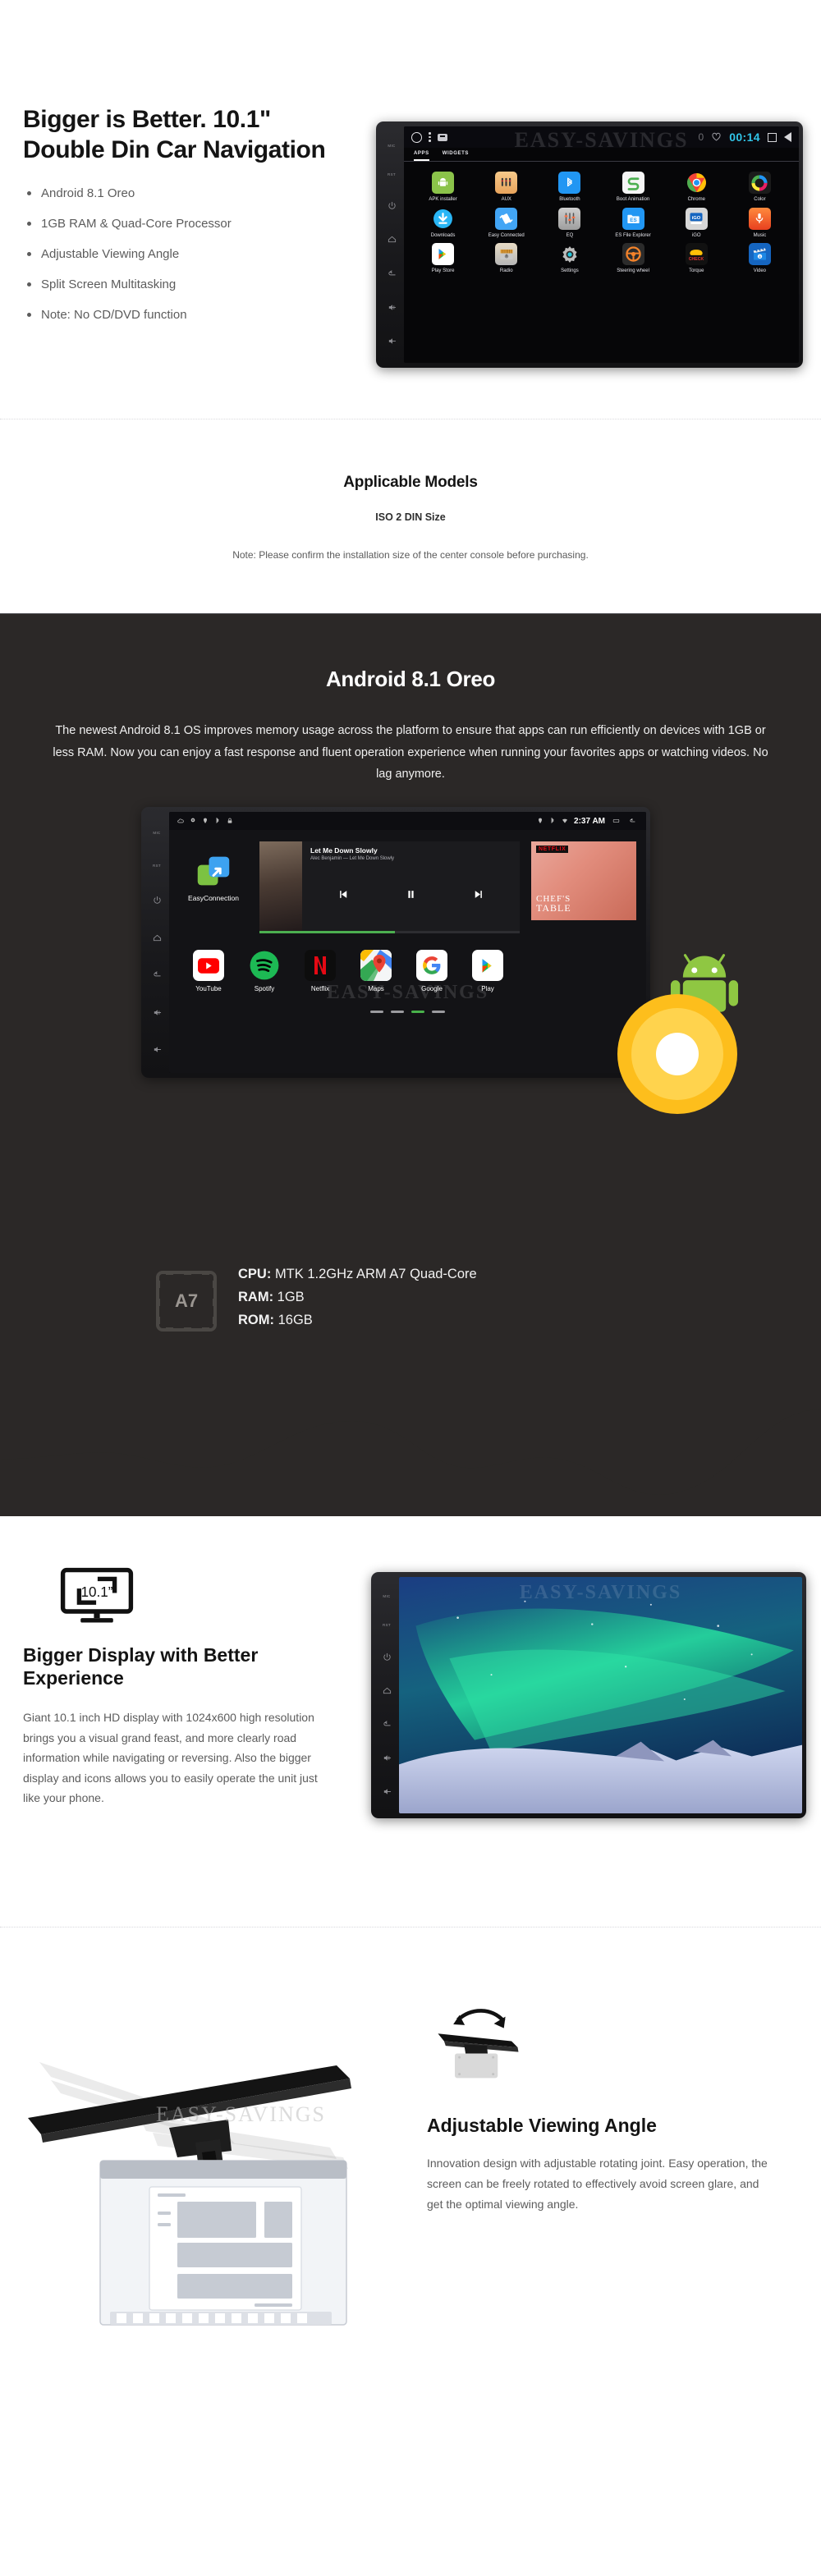 This screenshot has width=821, height=2576. Describe the element at coordinates (432, 989) in the screenshot. I see `dock-label: Google` at that location.